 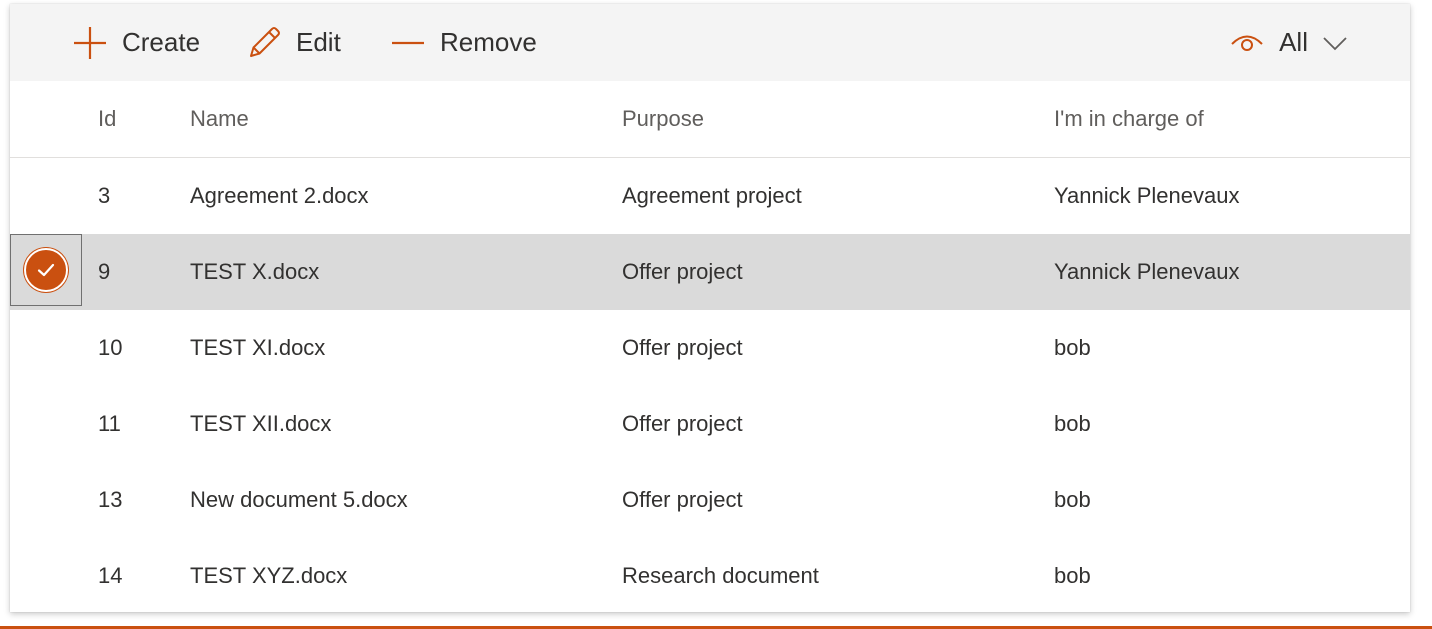 What do you see at coordinates (110, 347) in the screenshot?
I see `row-id: 10` at bounding box center [110, 347].